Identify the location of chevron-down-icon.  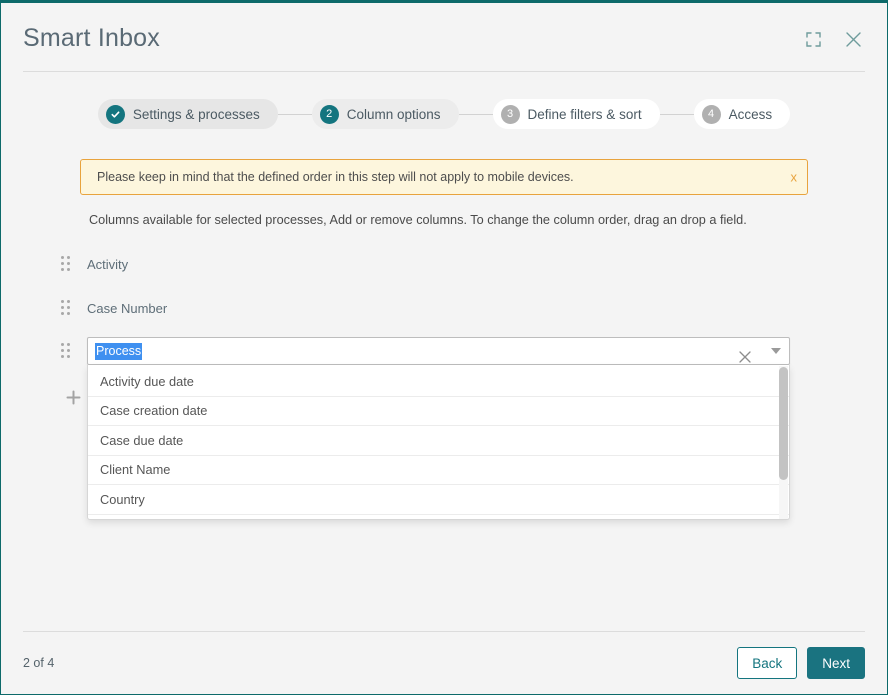
(776, 351).